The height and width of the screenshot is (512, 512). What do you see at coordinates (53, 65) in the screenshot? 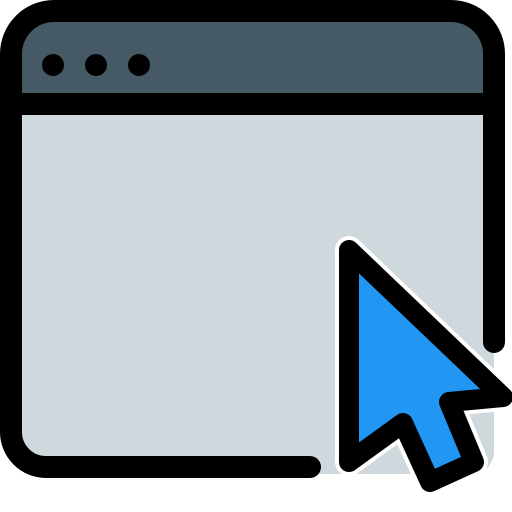
I see `window-dot-close` at bounding box center [53, 65].